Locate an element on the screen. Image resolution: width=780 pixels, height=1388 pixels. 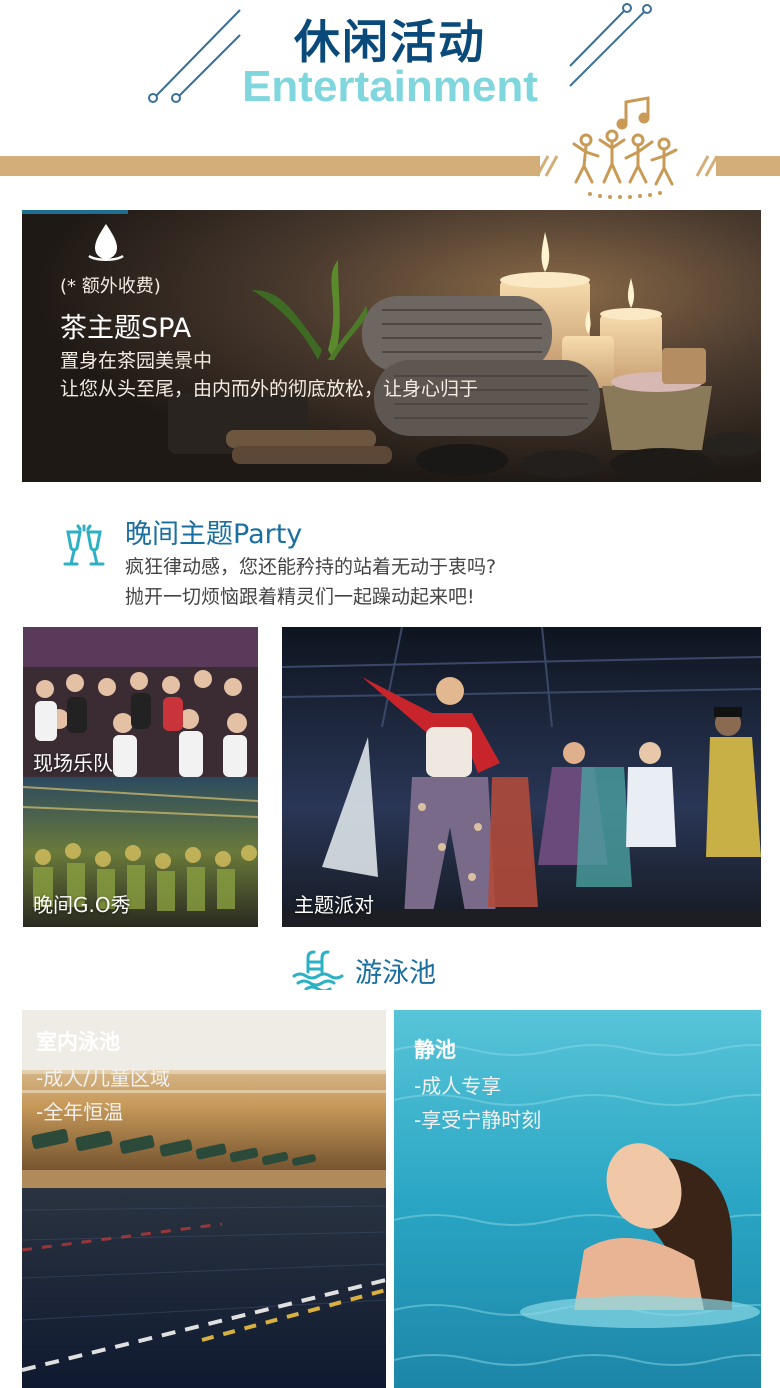
indoor-pool-heading: 室内泳池 is located at coordinates (78, 1042).